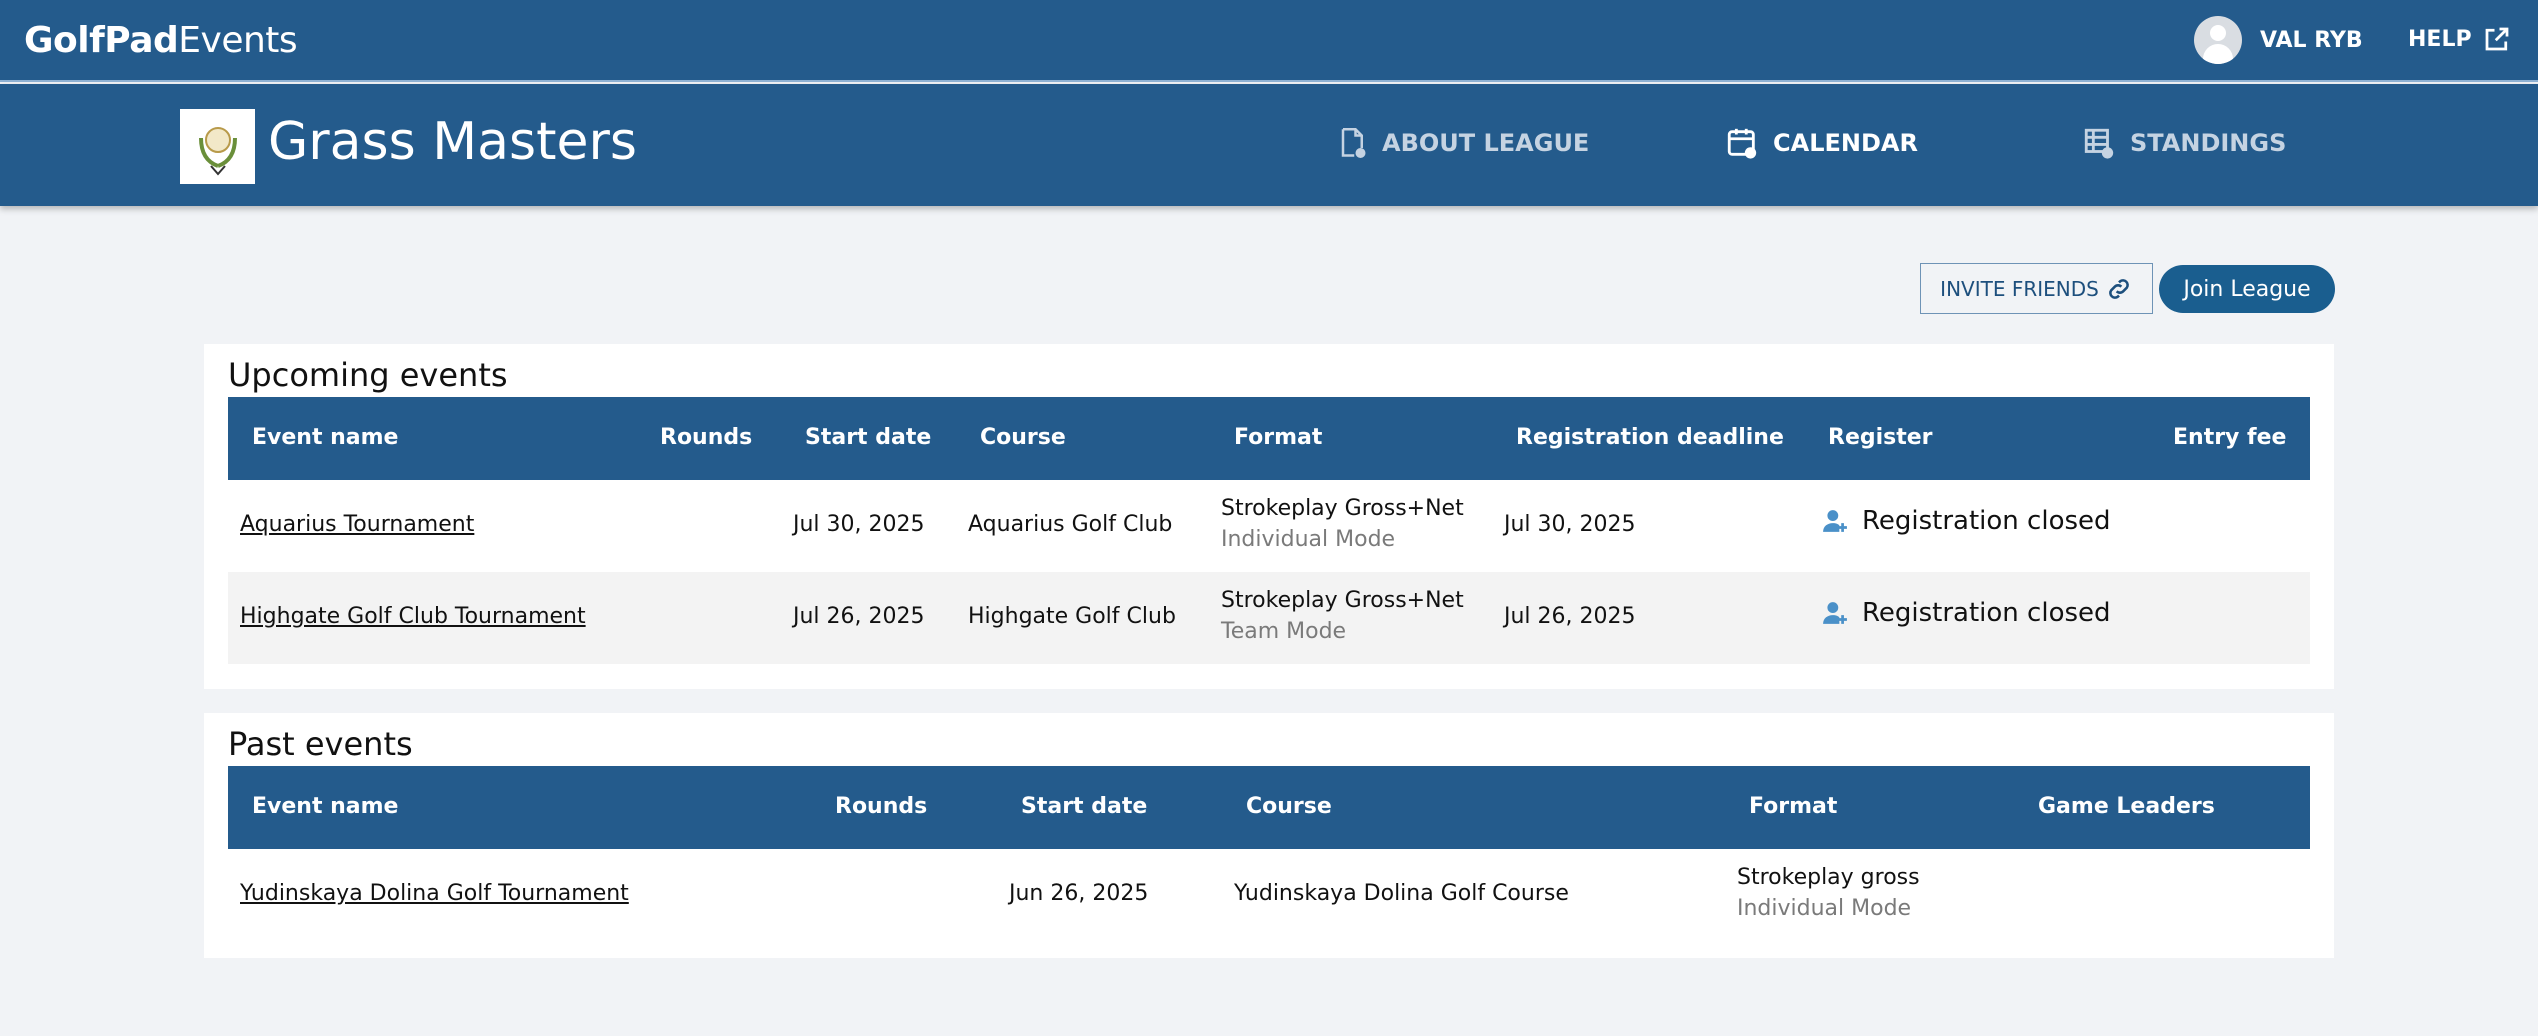  I want to click on event-format: Strokeplay gross, so click(1828, 877).